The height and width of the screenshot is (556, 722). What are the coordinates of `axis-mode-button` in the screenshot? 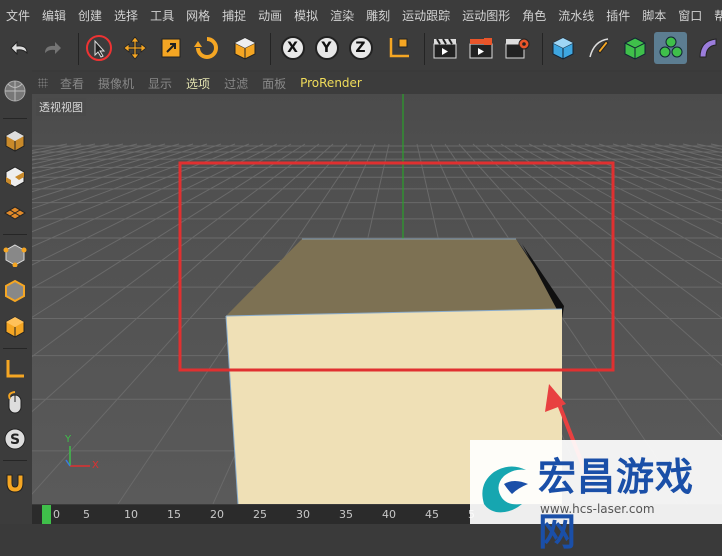 It's located at (15, 369).